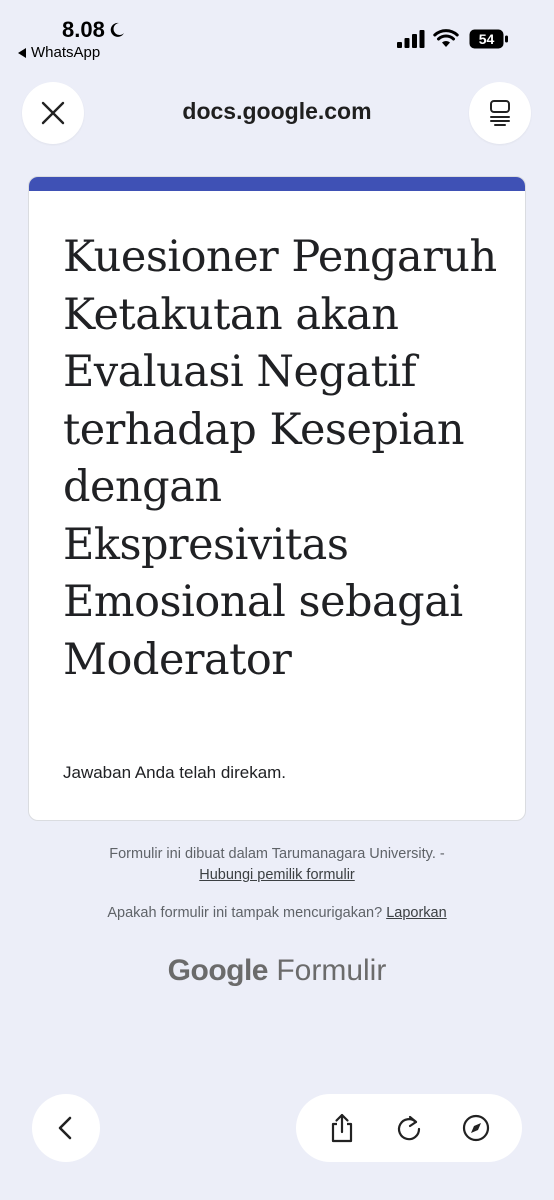 The width and height of the screenshot is (554, 1200). I want to click on contact-owner-link: Hubungi pemilik formulir, so click(277, 875).